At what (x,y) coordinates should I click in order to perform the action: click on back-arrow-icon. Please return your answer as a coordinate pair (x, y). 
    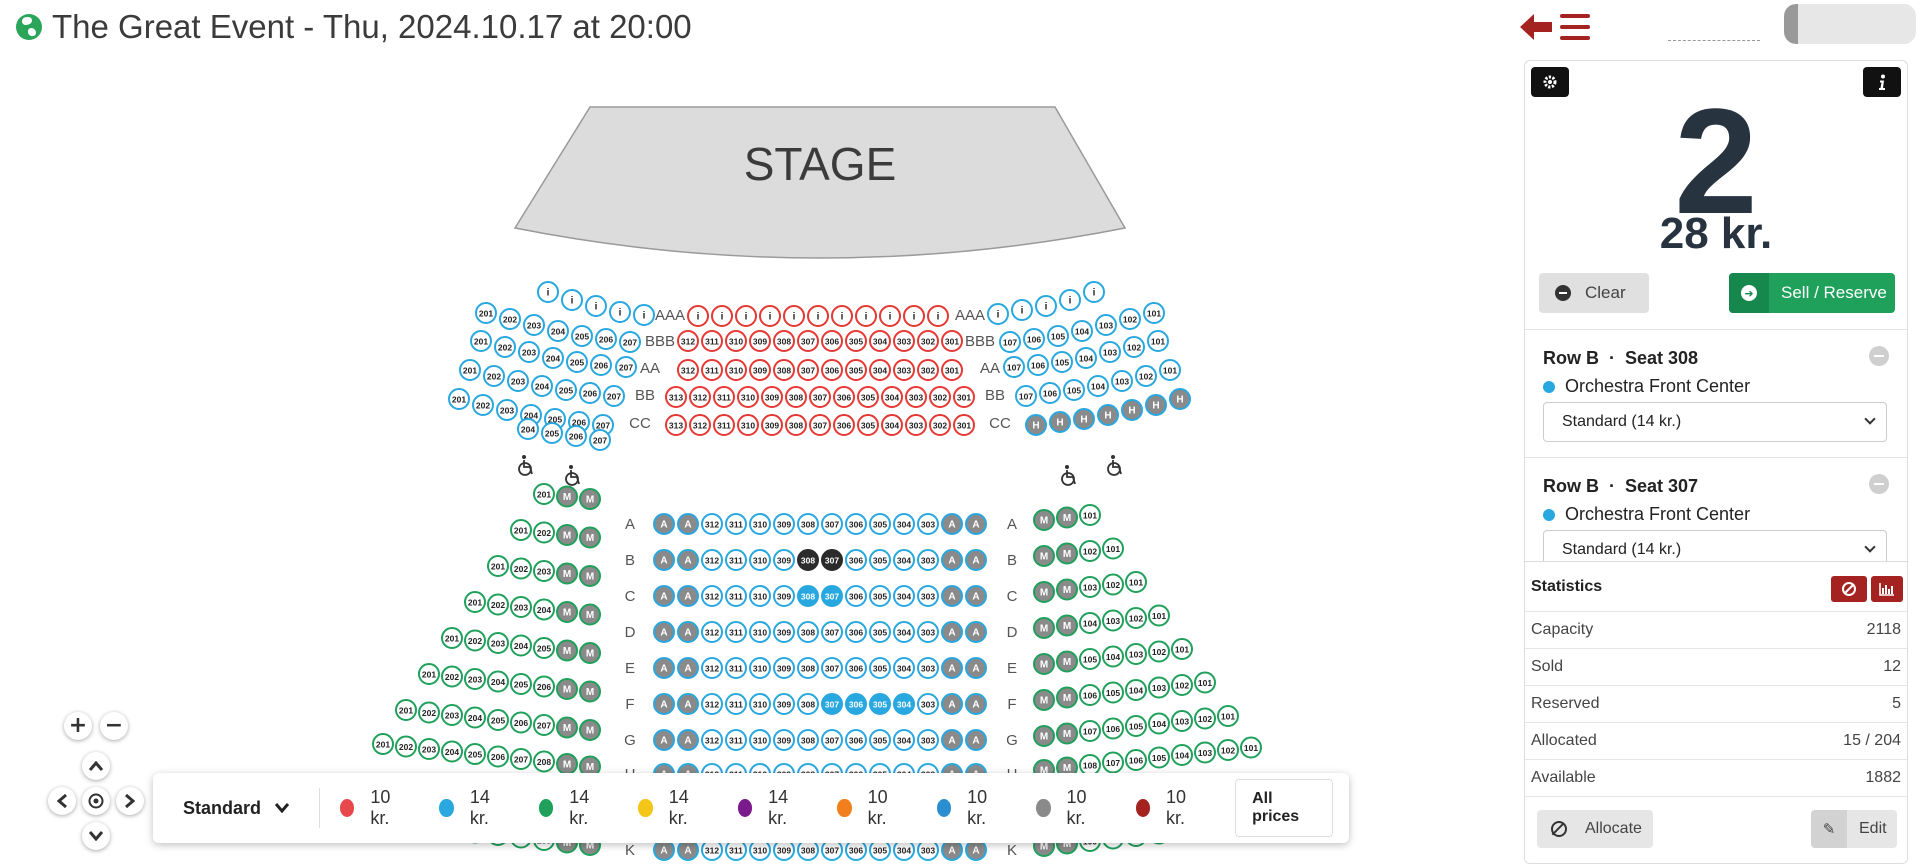
    Looking at the image, I should click on (1536, 27).